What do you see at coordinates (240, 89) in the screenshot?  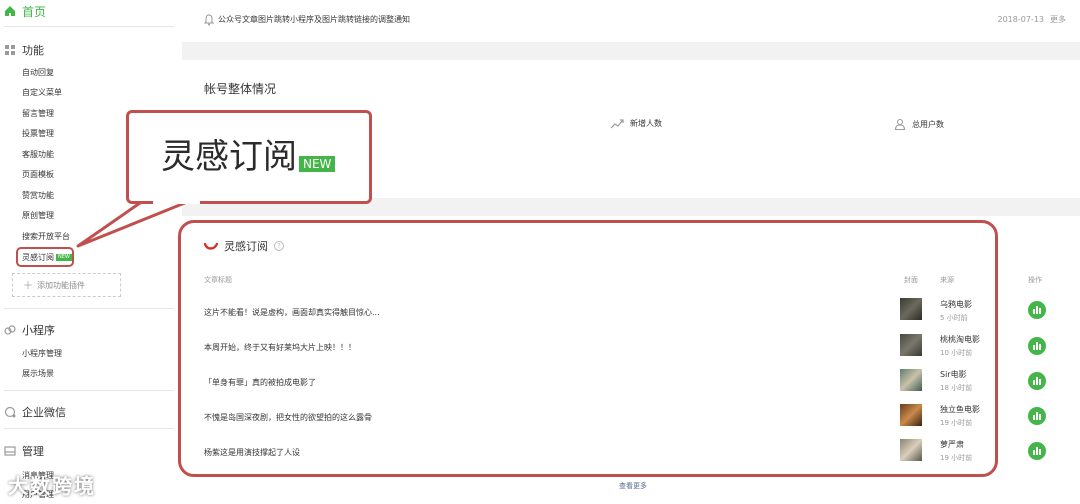 I see `overview-title: 帐号整体情况` at bounding box center [240, 89].